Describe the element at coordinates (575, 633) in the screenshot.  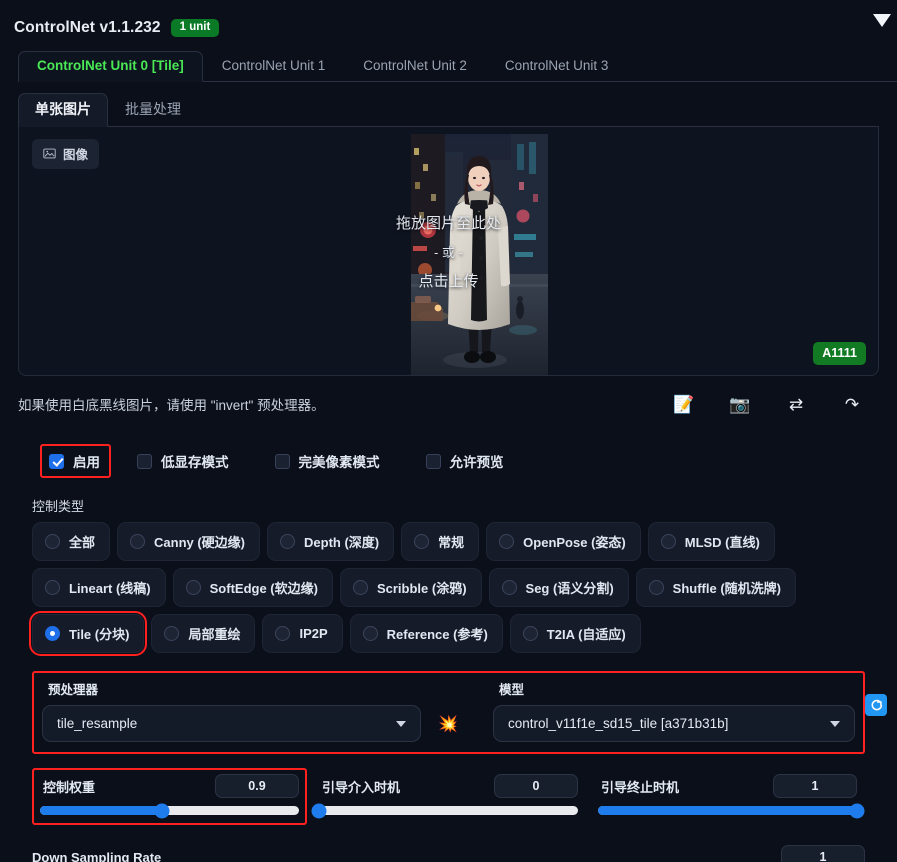
I see `radio-t2ia: T2IA (自适应)` at that location.